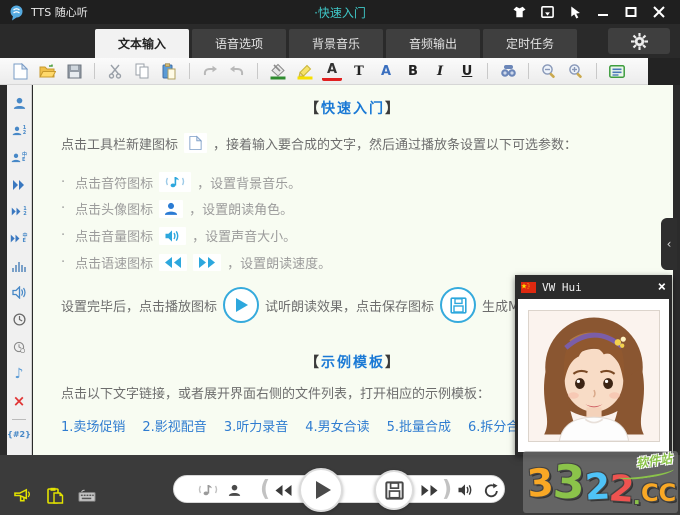 This screenshot has height=515, width=680. Describe the element at coordinates (359, 71) in the screenshot. I see `font-serif-icon: T` at that location.